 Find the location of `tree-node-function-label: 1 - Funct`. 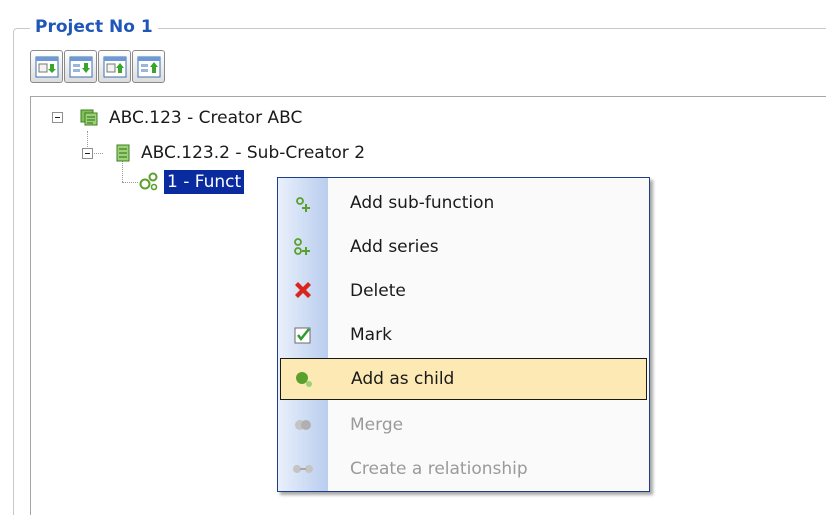

tree-node-function-label: 1 - Funct is located at coordinates (204, 182).